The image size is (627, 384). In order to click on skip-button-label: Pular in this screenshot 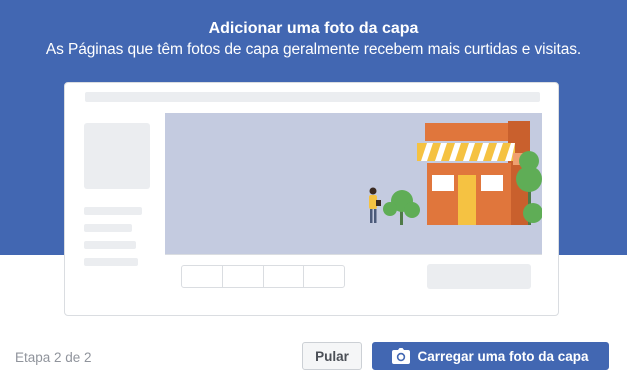, I will do `click(332, 356)`.